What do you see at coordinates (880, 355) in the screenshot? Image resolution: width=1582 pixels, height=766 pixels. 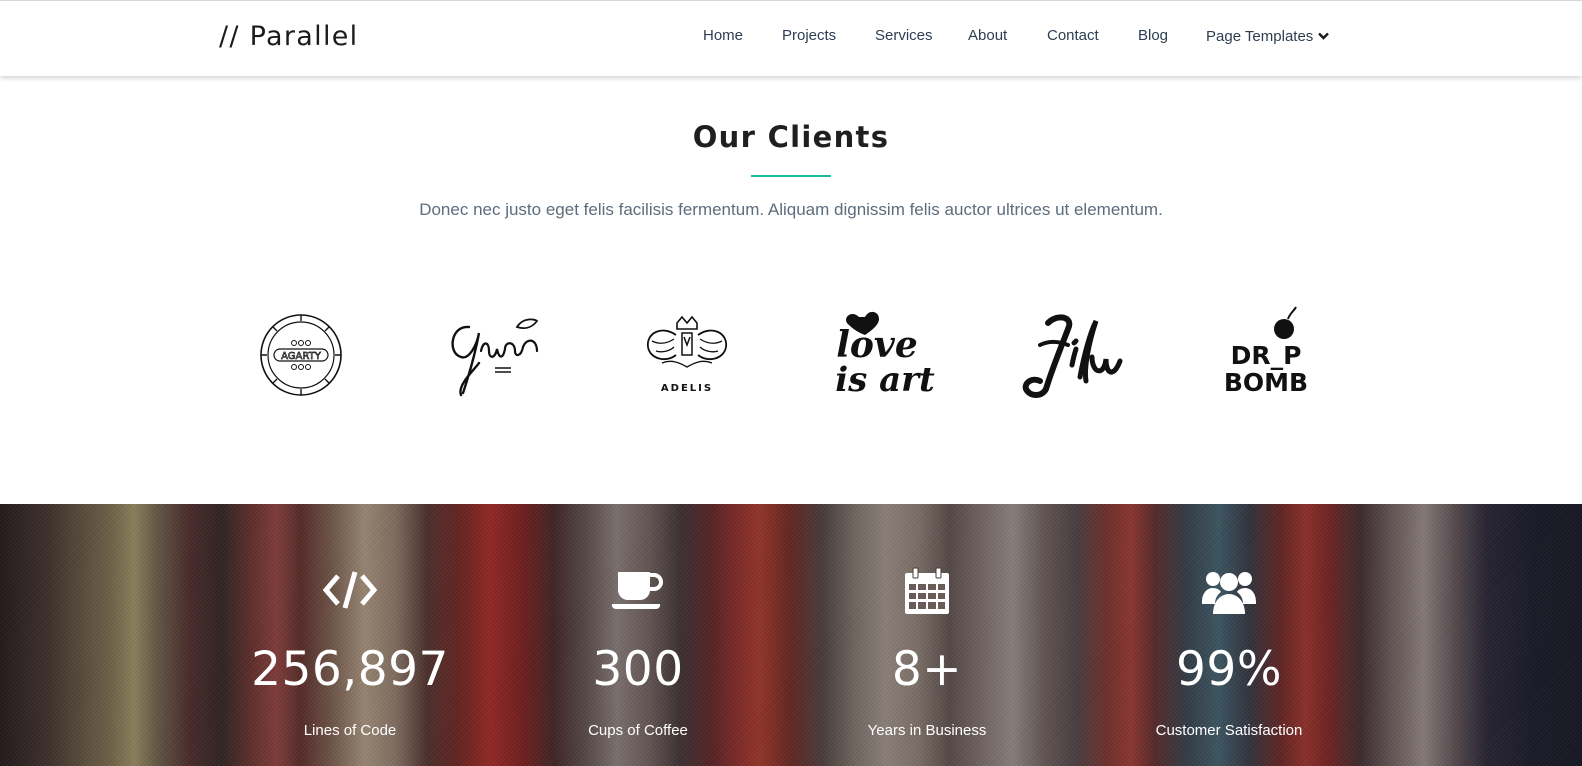 I see `client-logo-love-is-art: love is art` at bounding box center [880, 355].